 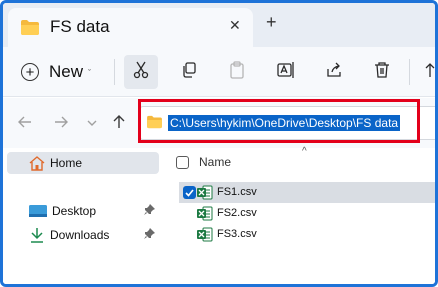 I want to click on close-tab-icon: ✕, so click(x=235, y=25).